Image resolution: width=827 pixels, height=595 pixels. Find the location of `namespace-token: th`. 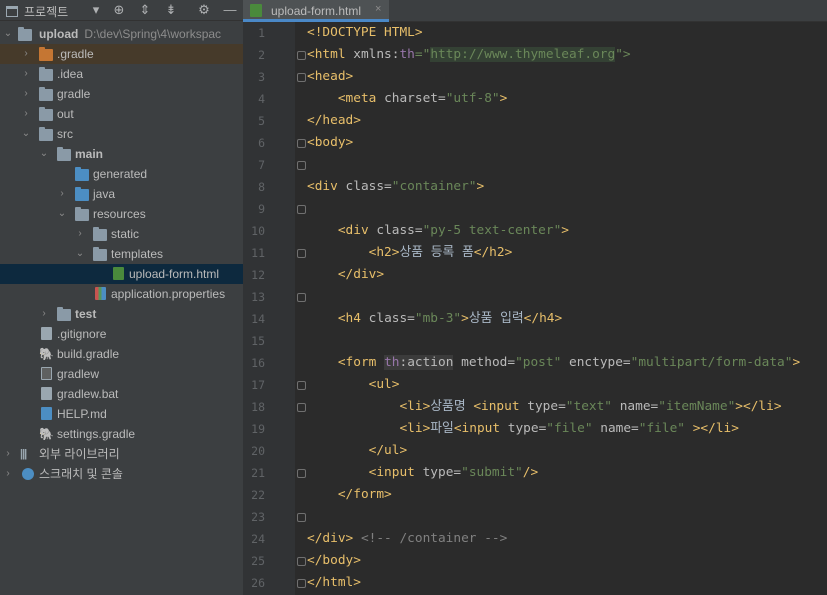

namespace-token: th is located at coordinates (407, 54).